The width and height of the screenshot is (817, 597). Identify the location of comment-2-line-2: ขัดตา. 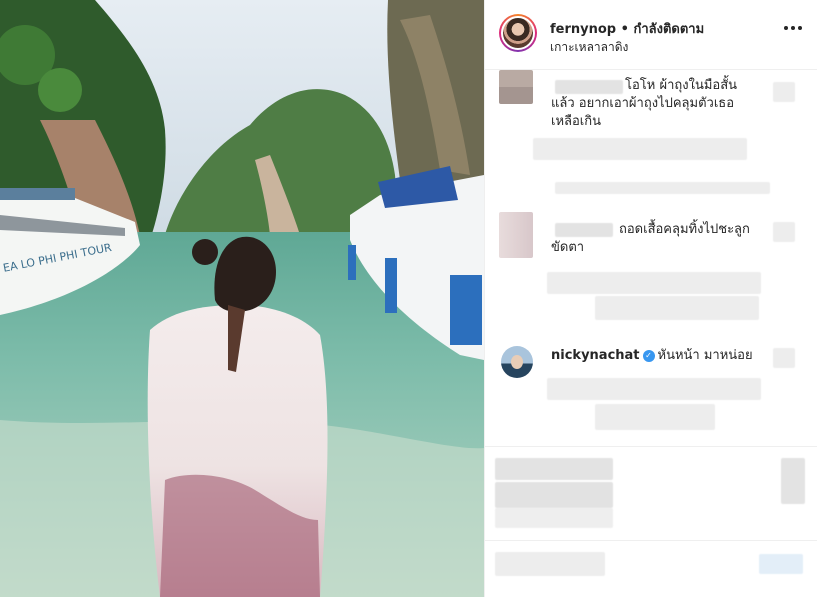
(568, 247).